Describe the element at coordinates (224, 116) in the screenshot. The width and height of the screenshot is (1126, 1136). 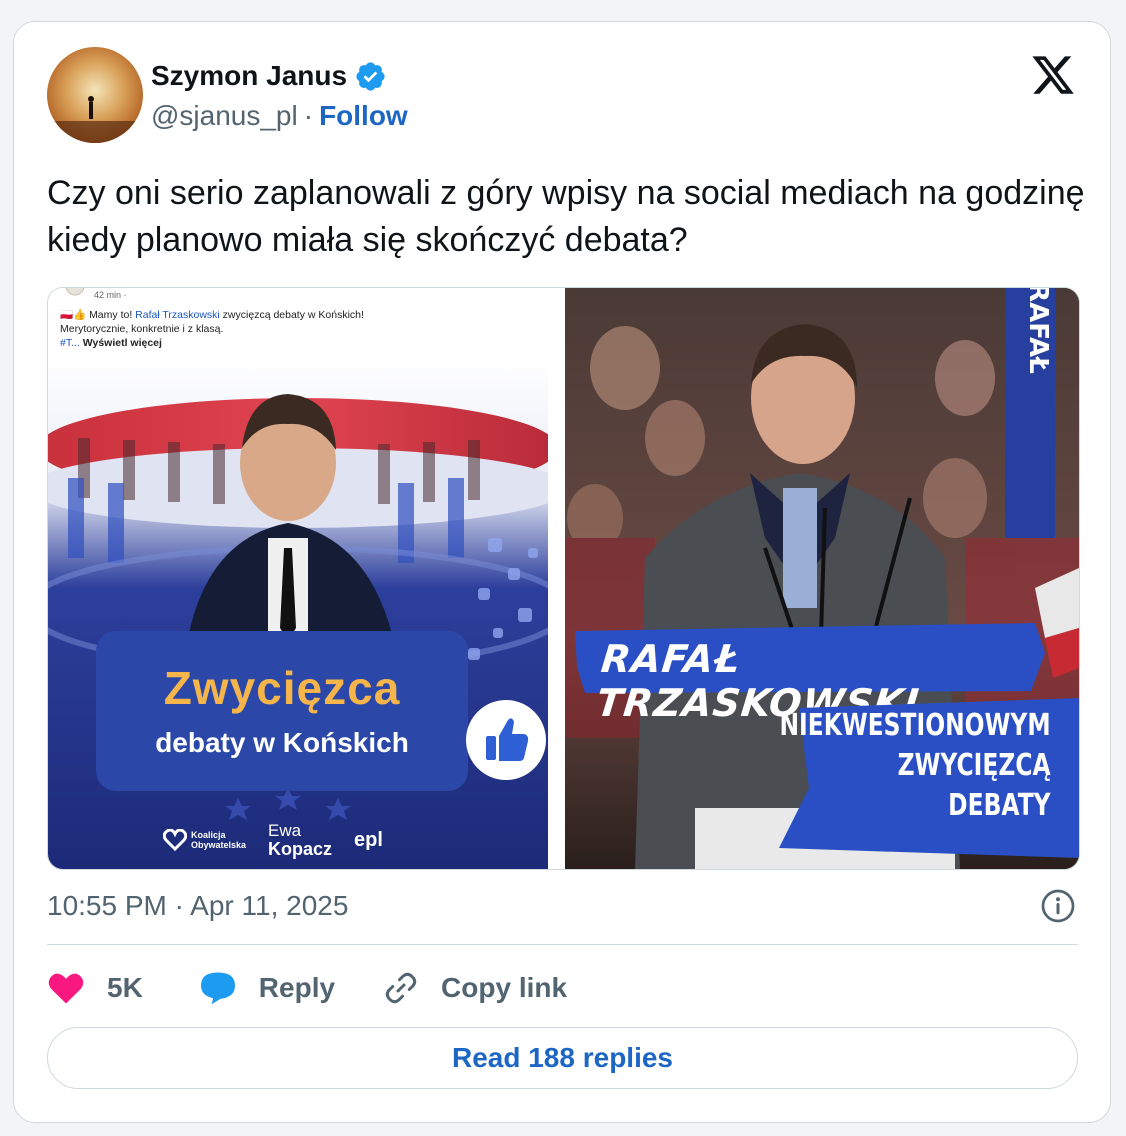
I see `author-handle: @sjanus_pl` at that location.